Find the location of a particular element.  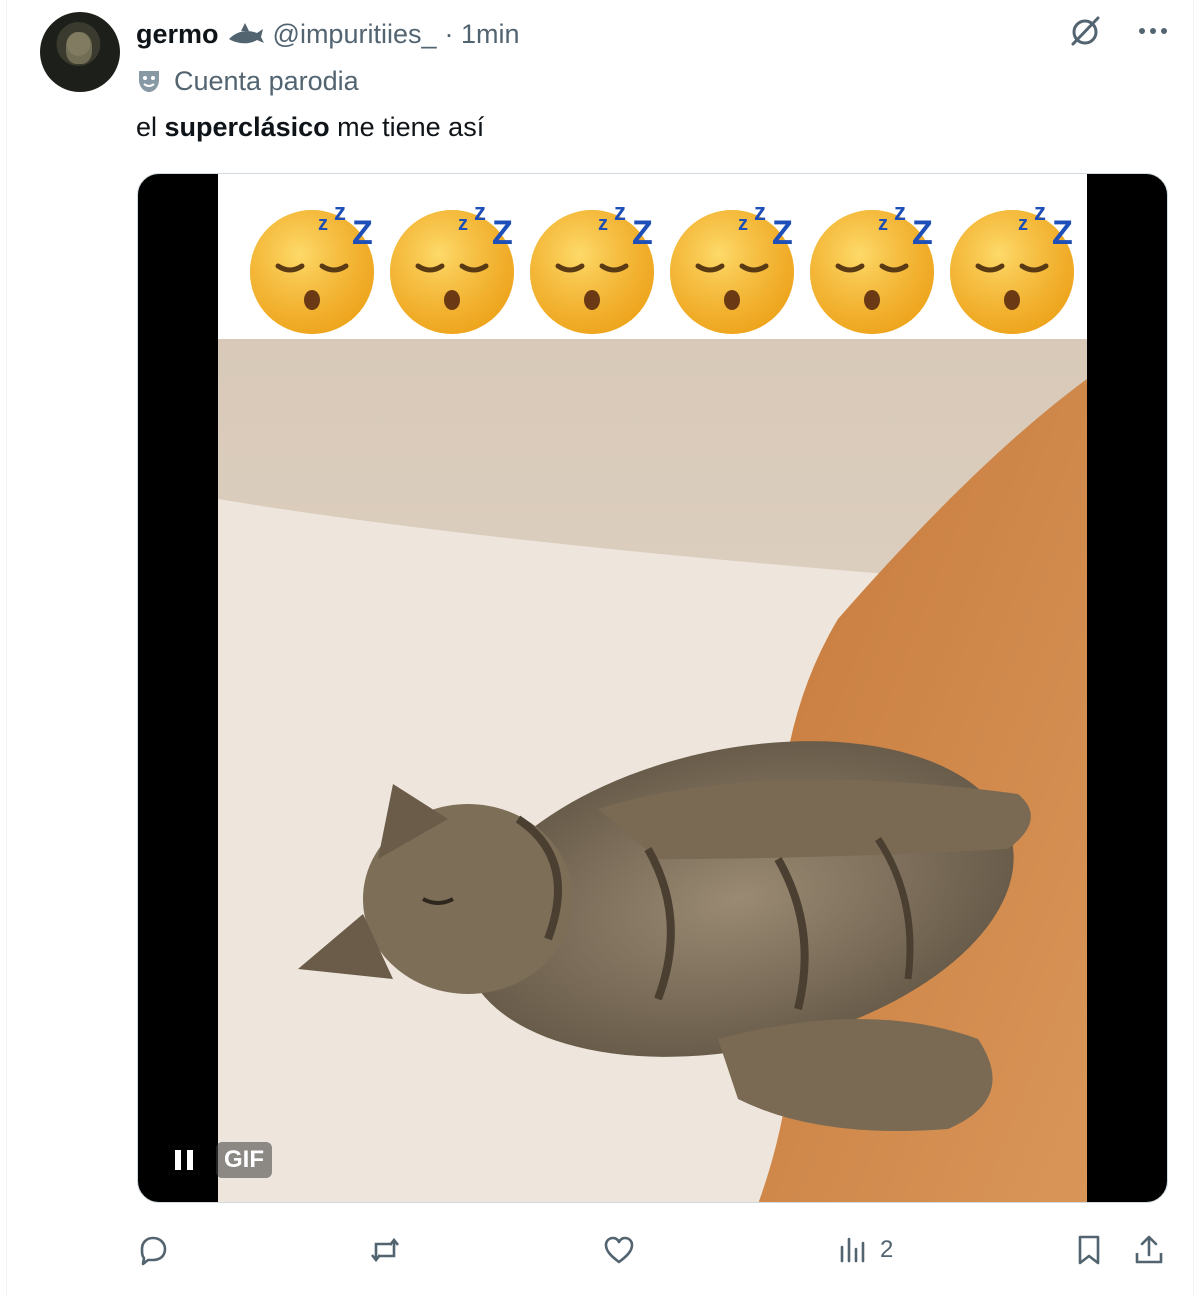

like-button is located at coordinates (619, 1250).